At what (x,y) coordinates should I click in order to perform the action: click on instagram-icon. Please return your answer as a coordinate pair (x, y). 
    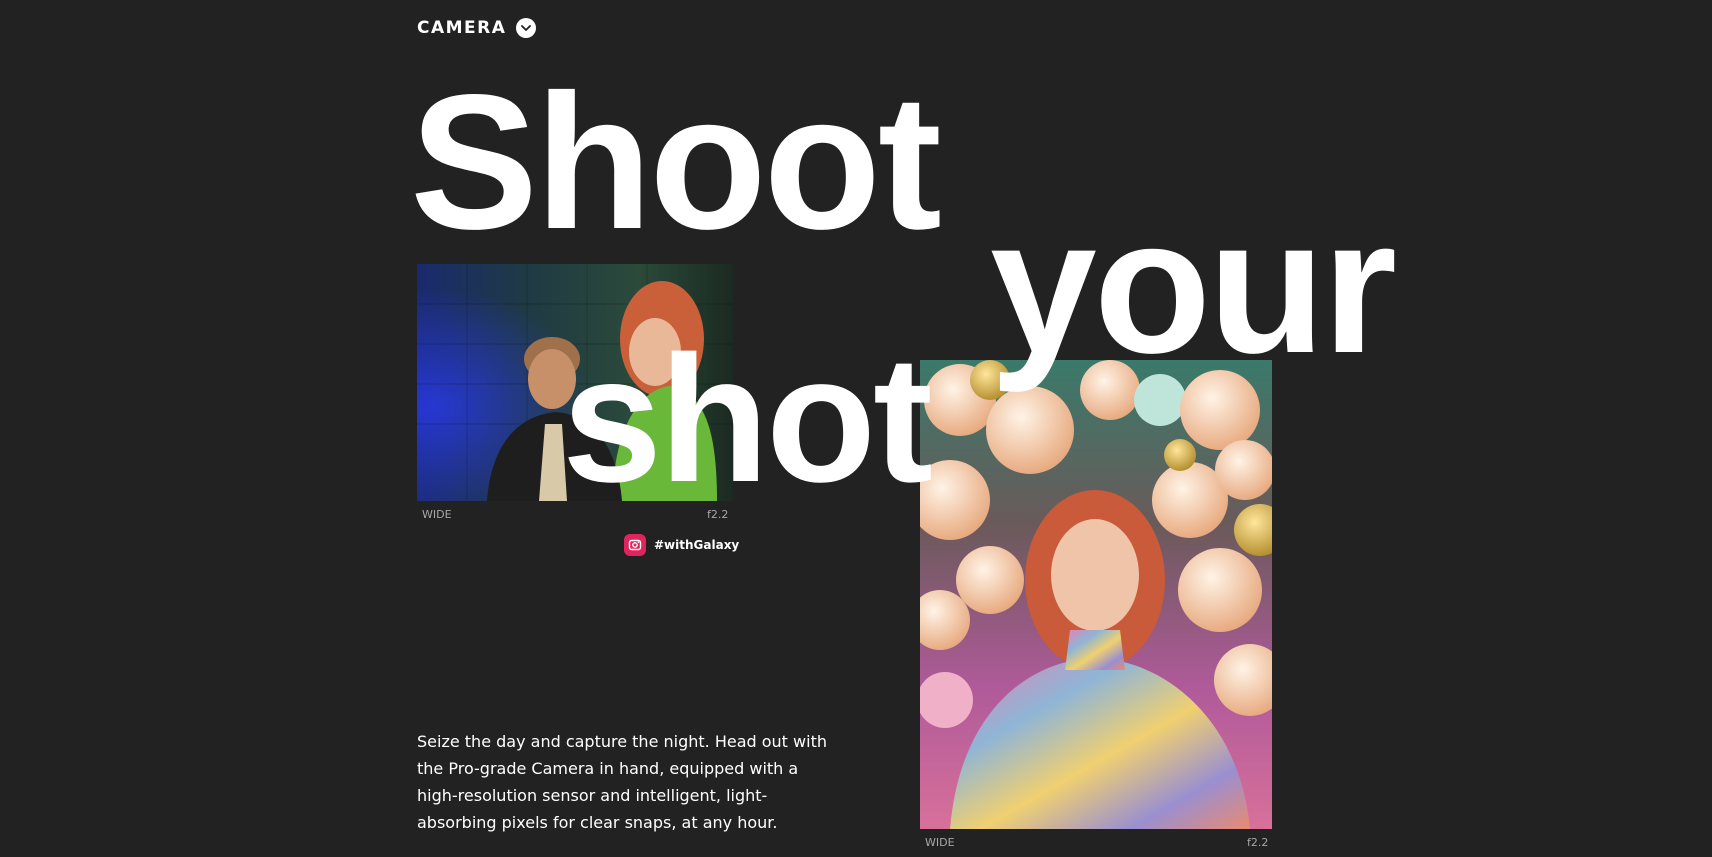
    Looking at the image, I should click on (635, 545).